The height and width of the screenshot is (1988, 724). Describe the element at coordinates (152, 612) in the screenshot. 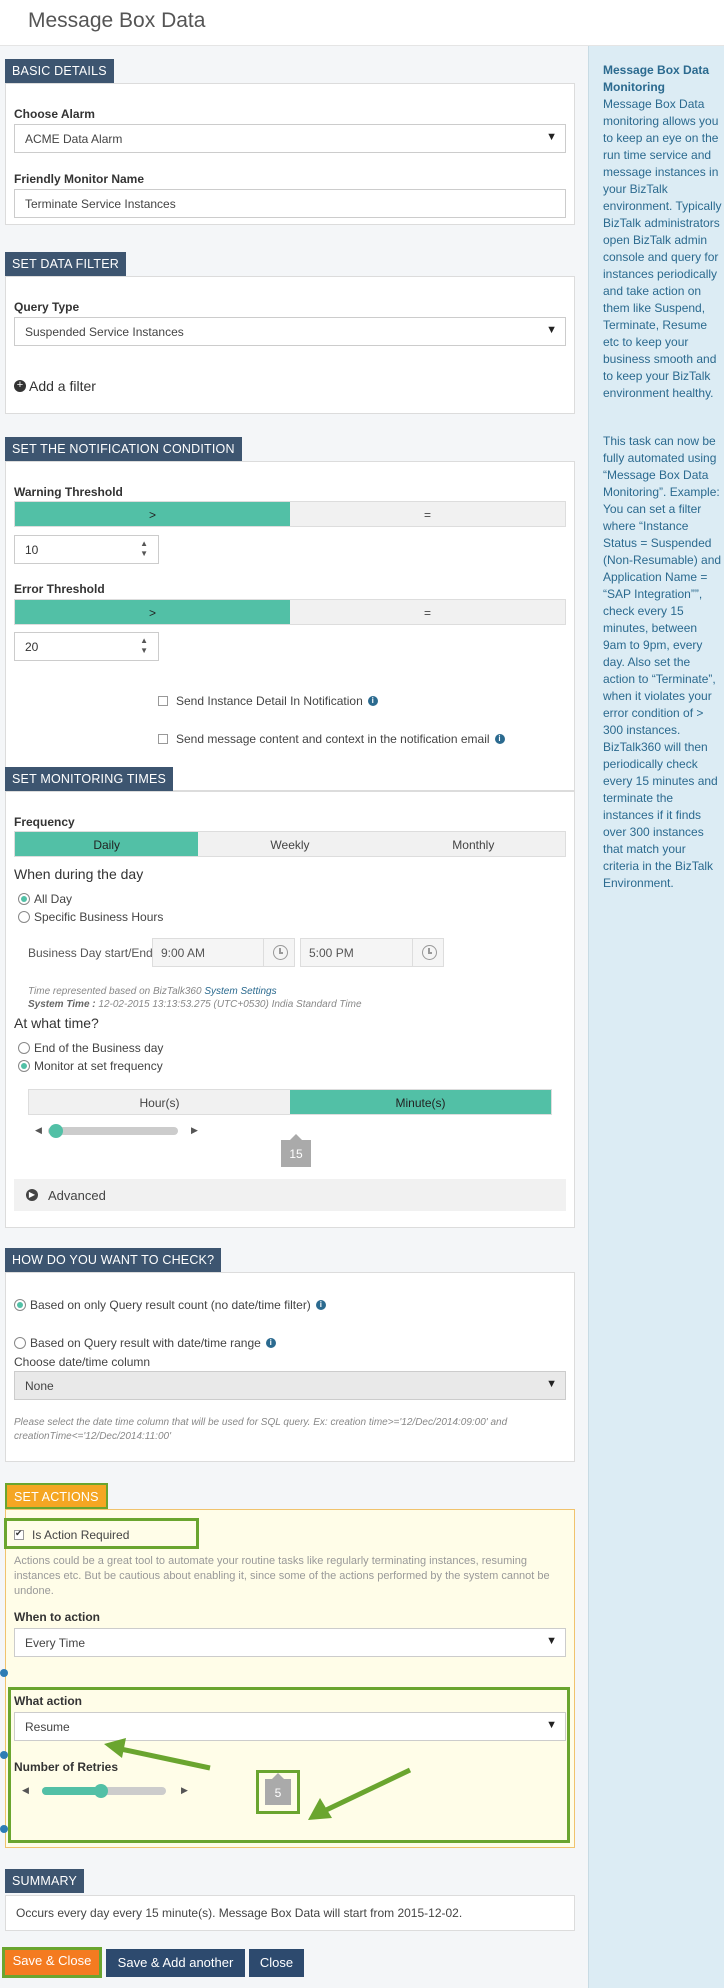

I see `error-op-greater: >` at that location.